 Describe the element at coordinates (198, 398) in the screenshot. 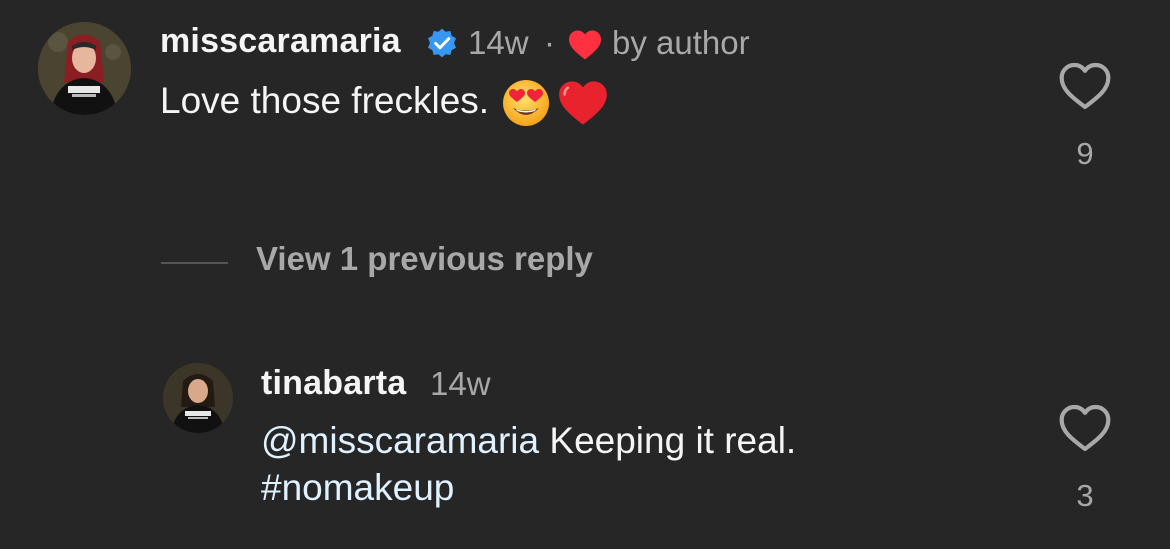

I see `reply-avatar` at that location.